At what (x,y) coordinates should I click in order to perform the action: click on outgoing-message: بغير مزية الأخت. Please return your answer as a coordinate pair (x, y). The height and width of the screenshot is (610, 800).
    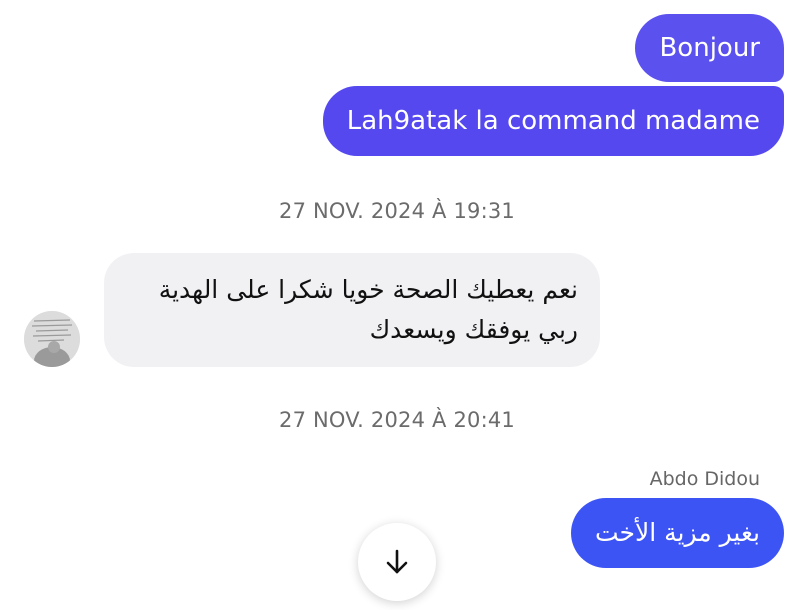
    Looking at the image, I should click on (677, 533).